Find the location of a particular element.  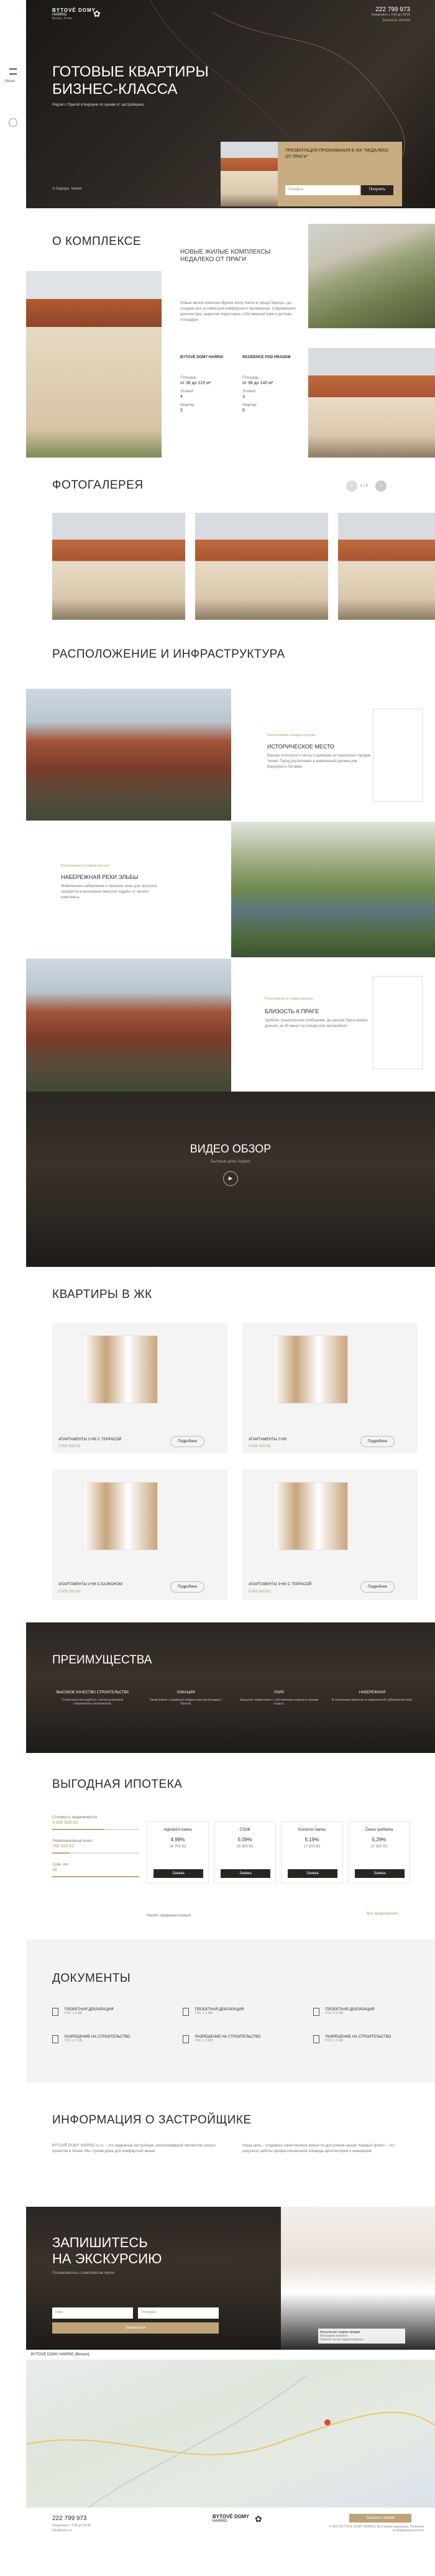

about-heading: НОВЫЕ ЖИЛЫЕ КОМПЛЕКСЫ НЕДАЛЕКО ОТ ПРАГИ is located at coordinates (225, 256).